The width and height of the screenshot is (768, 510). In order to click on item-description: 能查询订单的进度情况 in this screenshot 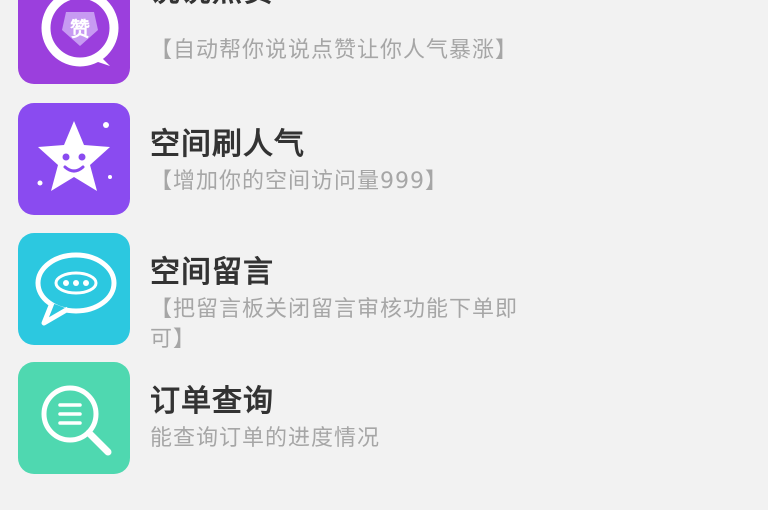, I will do `click(265, 438)`.